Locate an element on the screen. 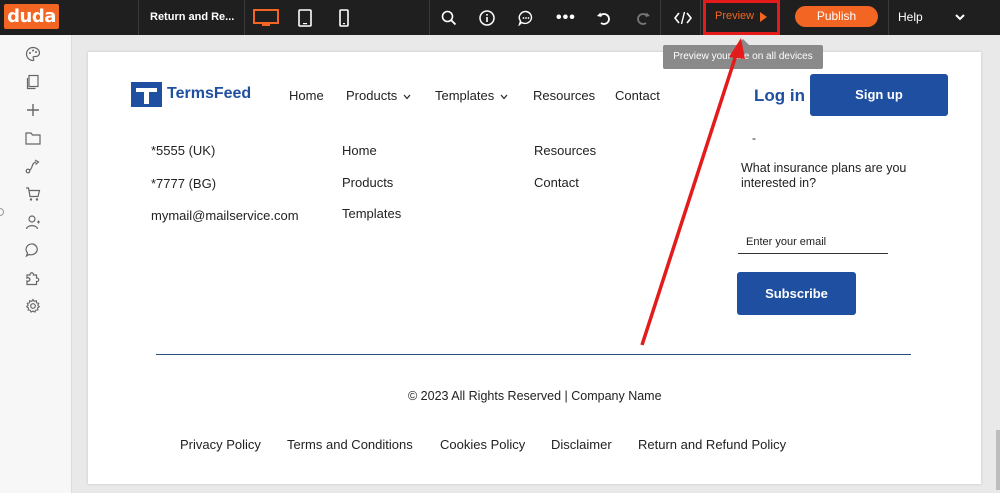 The height and width of the screenshot is (493, 1000). mobile-icon is located at coordinates (344, 18).